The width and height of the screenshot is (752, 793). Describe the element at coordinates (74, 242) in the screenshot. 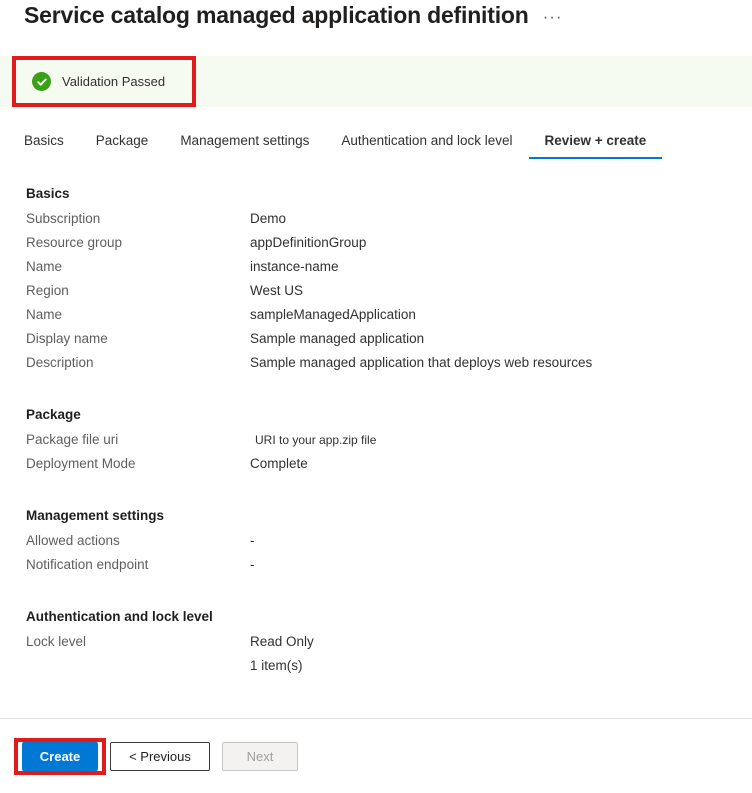

I see `label-resource-group: Resource group` at that location.